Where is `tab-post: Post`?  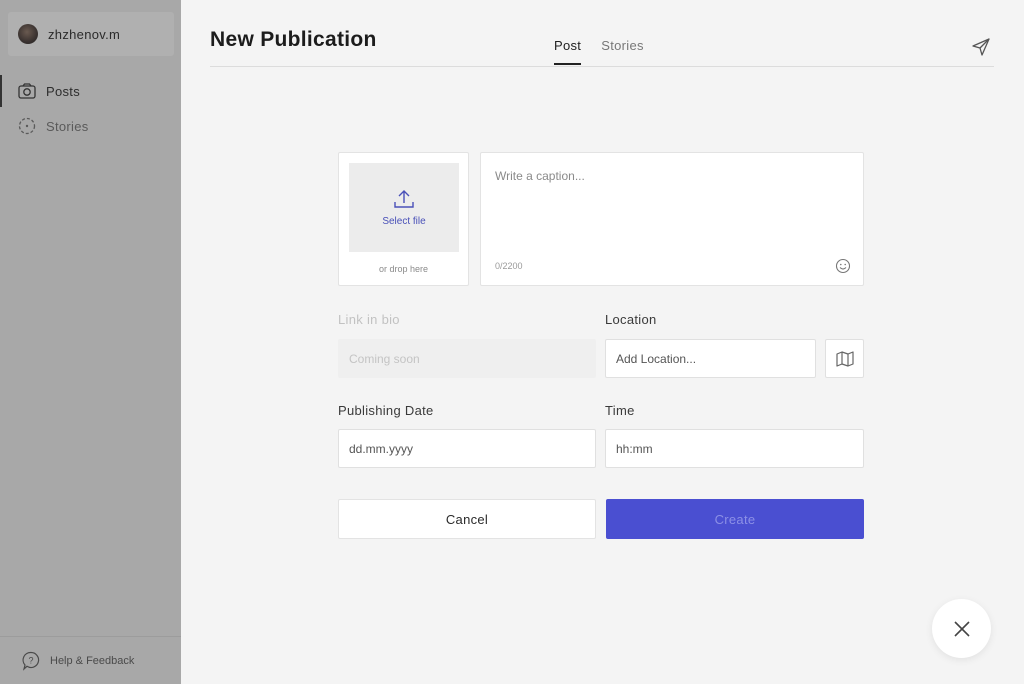
tab-post: Post is located at coordinates (568, 51).